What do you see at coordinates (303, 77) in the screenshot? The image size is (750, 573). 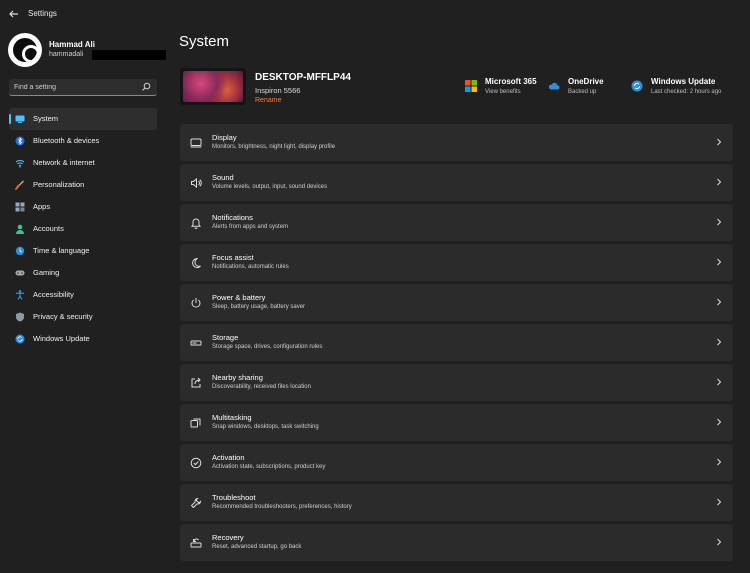 I see `device-name: DESKTOP-MFFLP44` at bounding box center [303, 77].